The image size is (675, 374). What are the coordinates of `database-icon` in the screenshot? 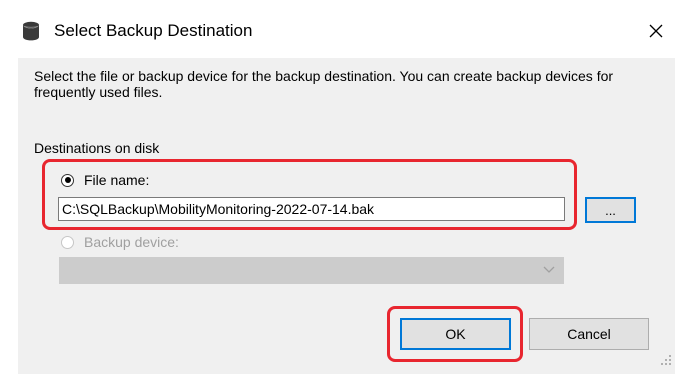 It's located at (31, 31).